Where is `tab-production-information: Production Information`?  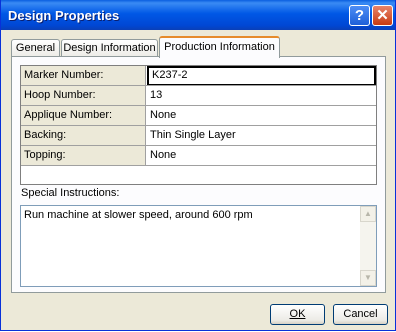 tab-production-information: Production Information is located at coordinates (219, 47).